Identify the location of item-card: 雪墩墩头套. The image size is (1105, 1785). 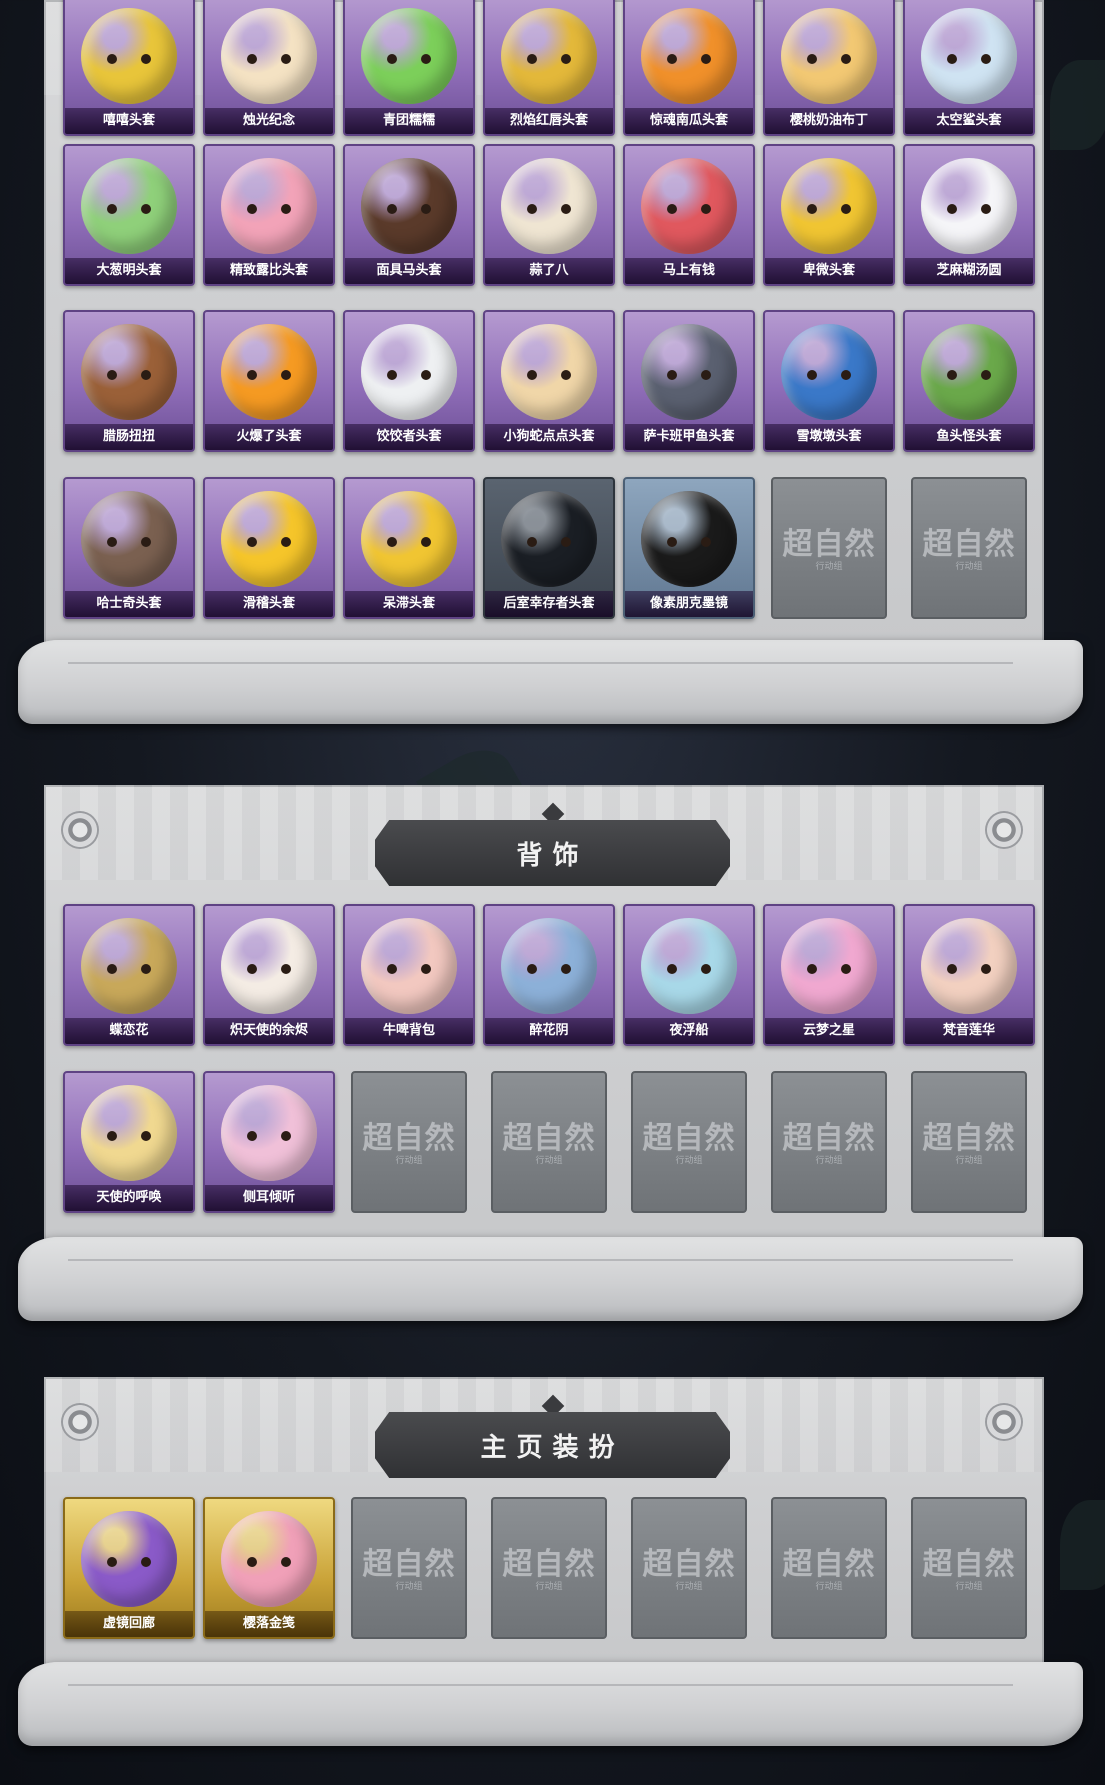
(829, 381).